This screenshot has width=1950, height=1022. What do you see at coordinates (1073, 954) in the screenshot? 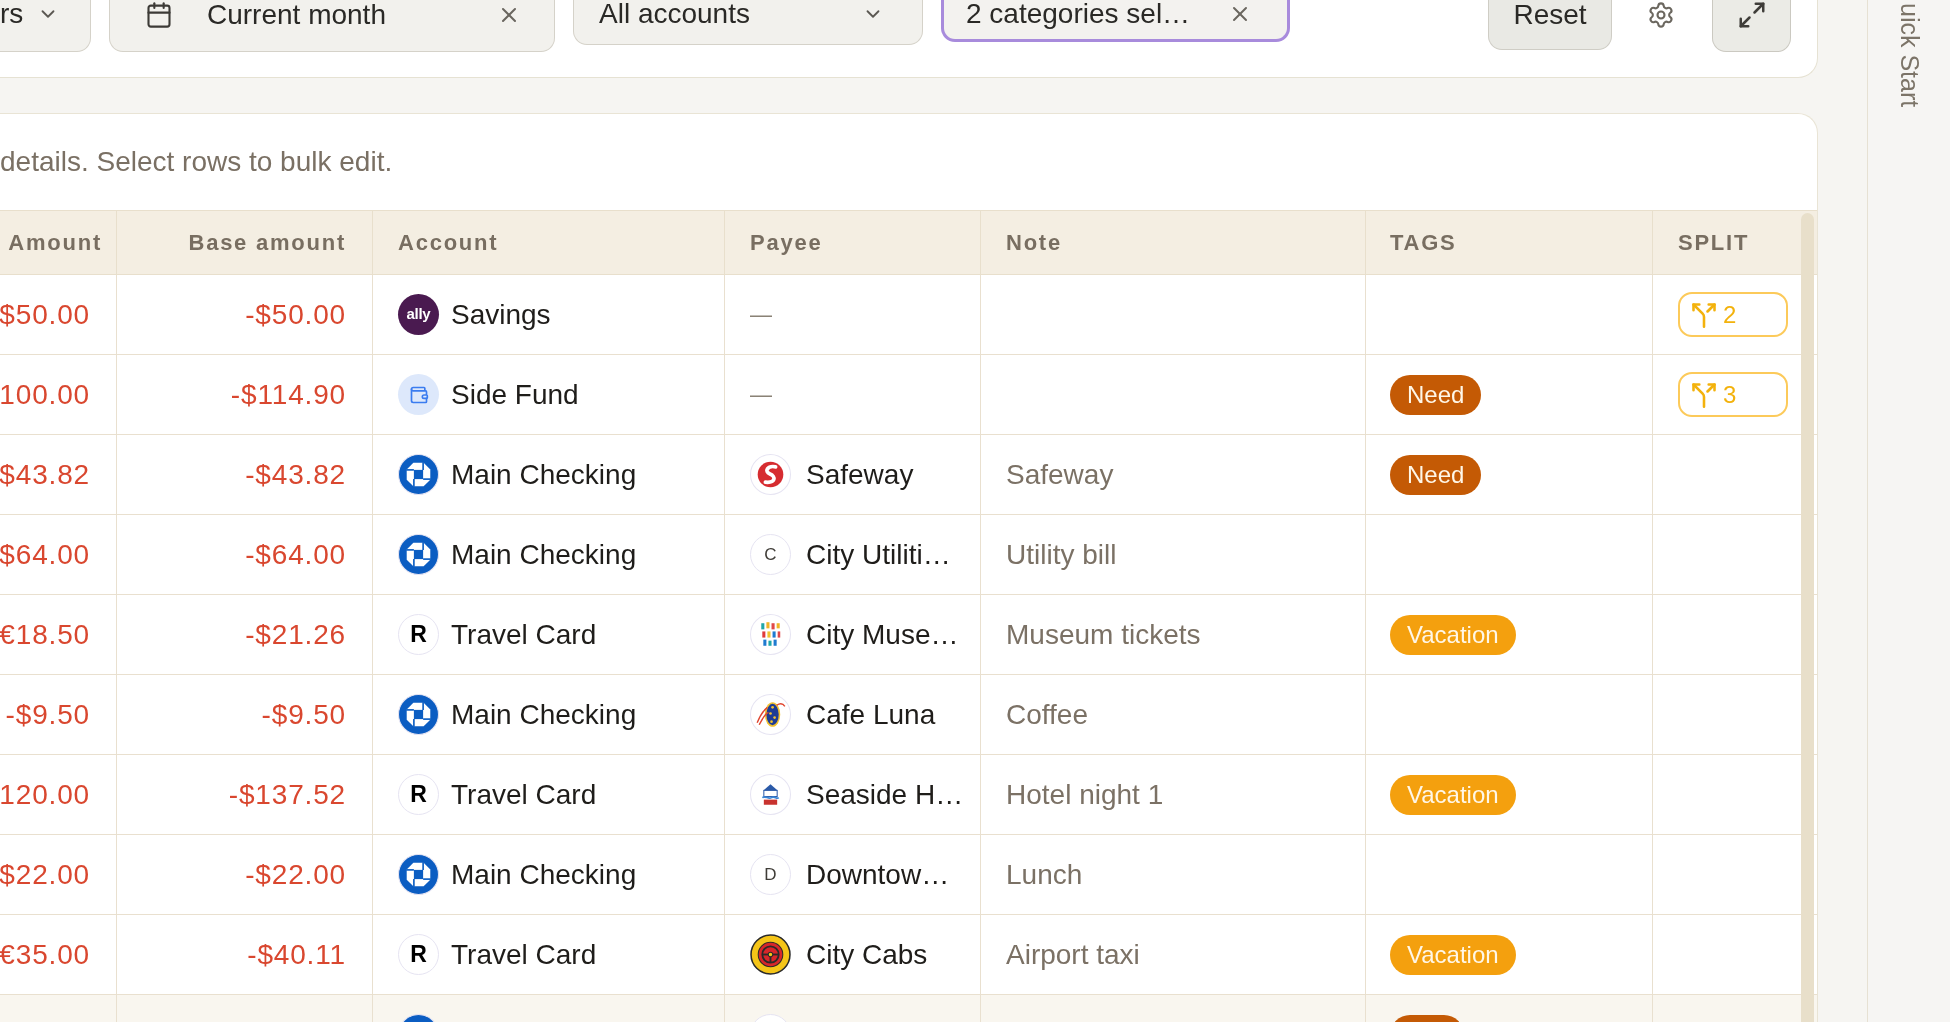
I see `note-text: Airport taxi` at bounding box center [1073, 954].